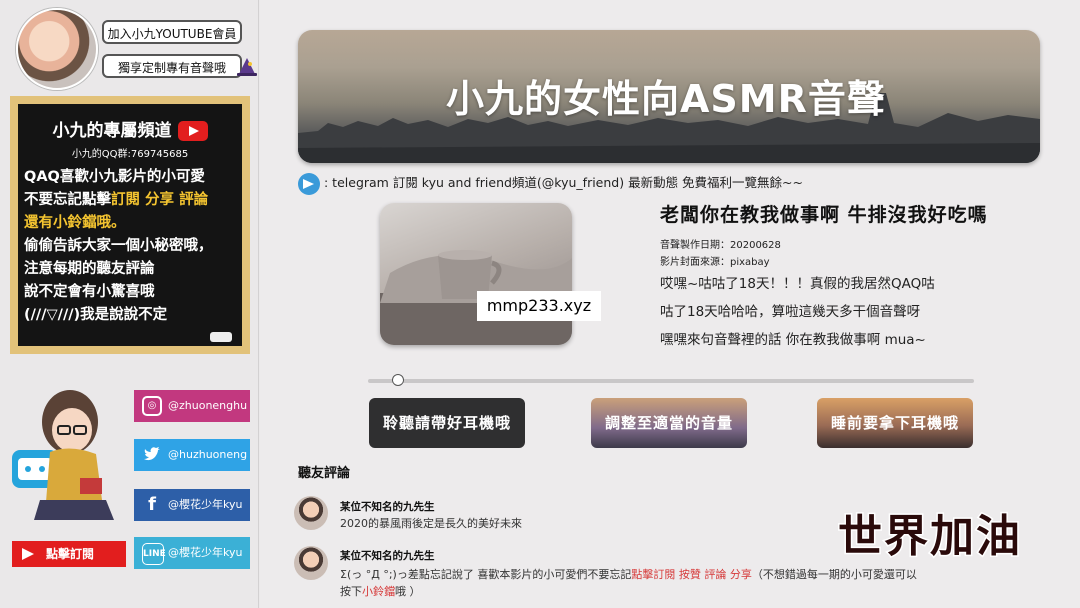 This screenshot has height=608, width=1080. I want to click on comment-text-part: 按下, so click(351, 591).